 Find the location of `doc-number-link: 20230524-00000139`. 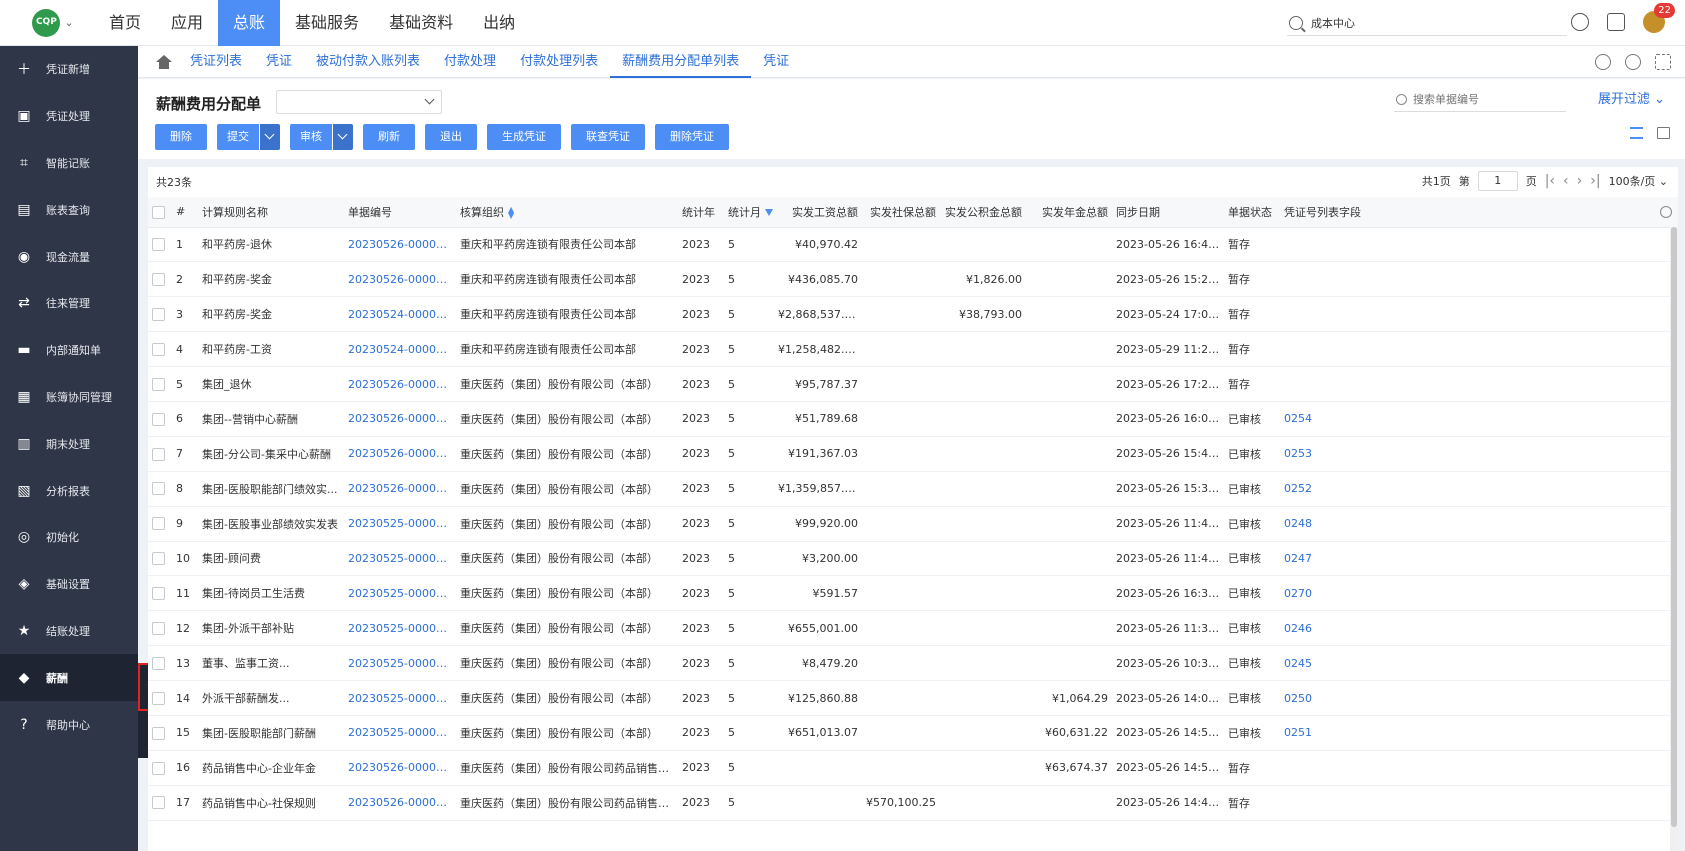

doc-number-link: 20230524-00000139 is located at coordinates (400, 314).